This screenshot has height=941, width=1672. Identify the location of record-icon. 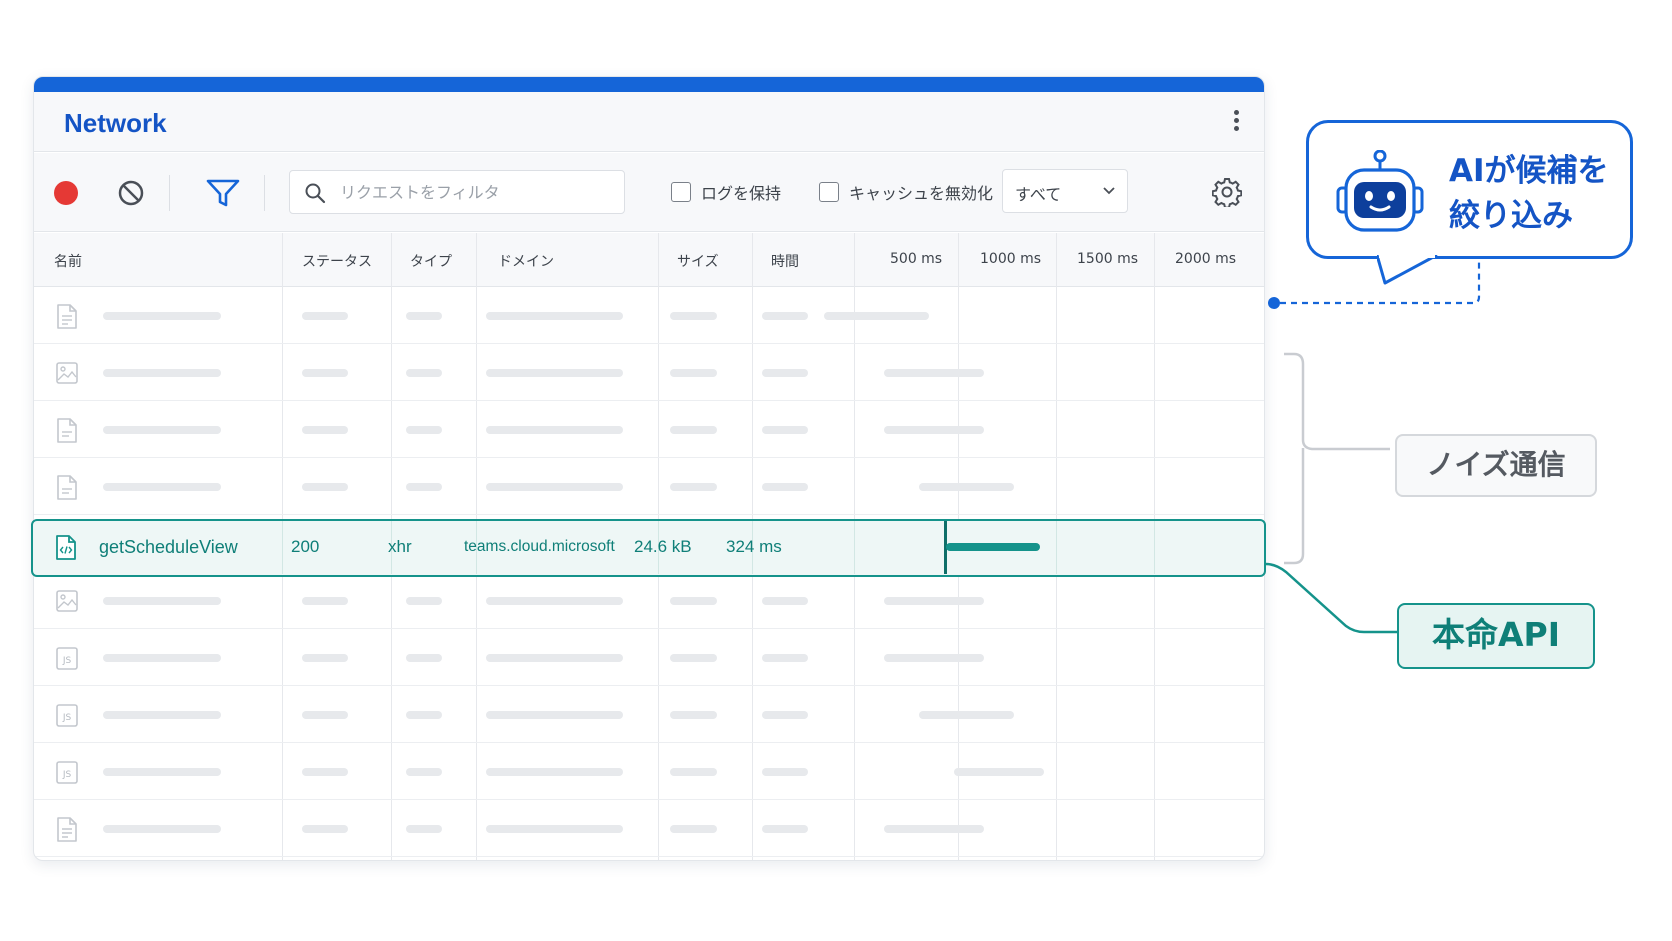
(66, 193).